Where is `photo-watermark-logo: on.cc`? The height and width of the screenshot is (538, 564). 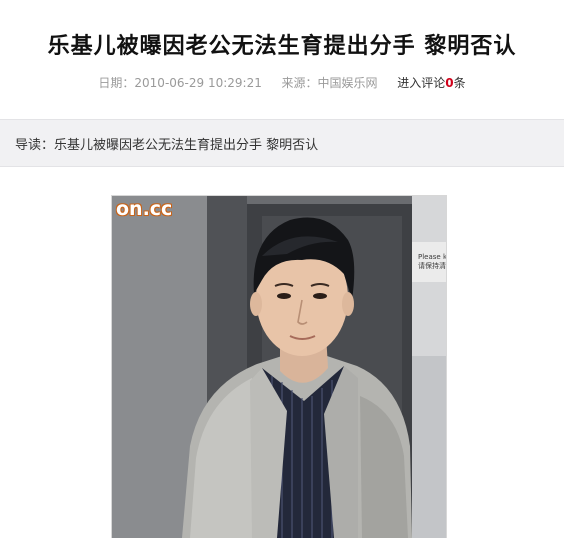 photo-watermark-logo: on.cc is located at coordinates (144, 209).